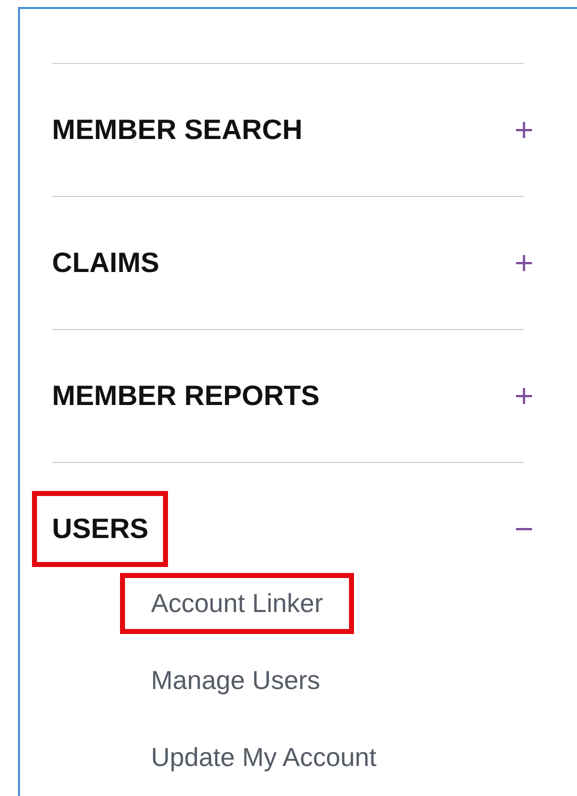  What do you see at coordinates (237, 603) in the screenshot?
I see `submenu-link: Account Linker` at bounding box center [237, 603].